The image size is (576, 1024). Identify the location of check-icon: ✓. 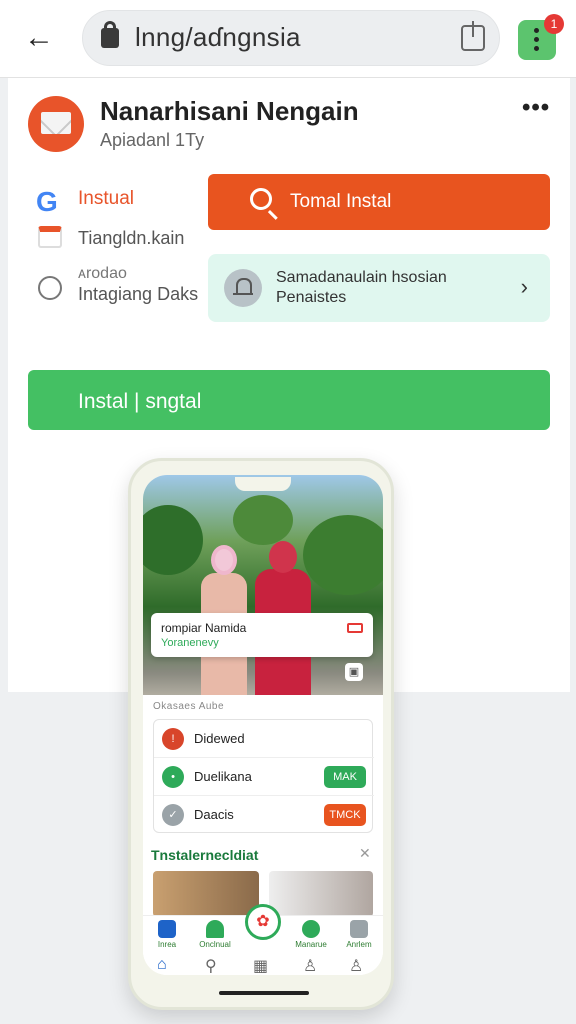
(173, 815).